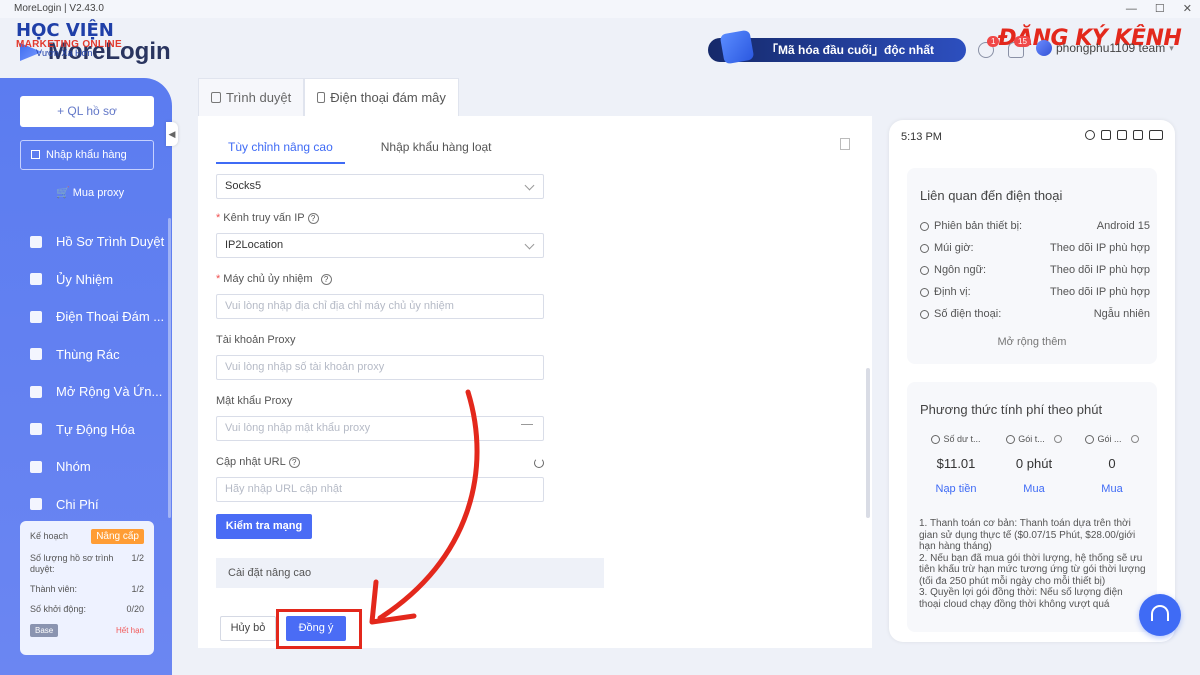  What do you see at coordinates (135, 609) in the screenshot?
I see `plan-launches-value: 0/20` at bounding box center [135, 609].